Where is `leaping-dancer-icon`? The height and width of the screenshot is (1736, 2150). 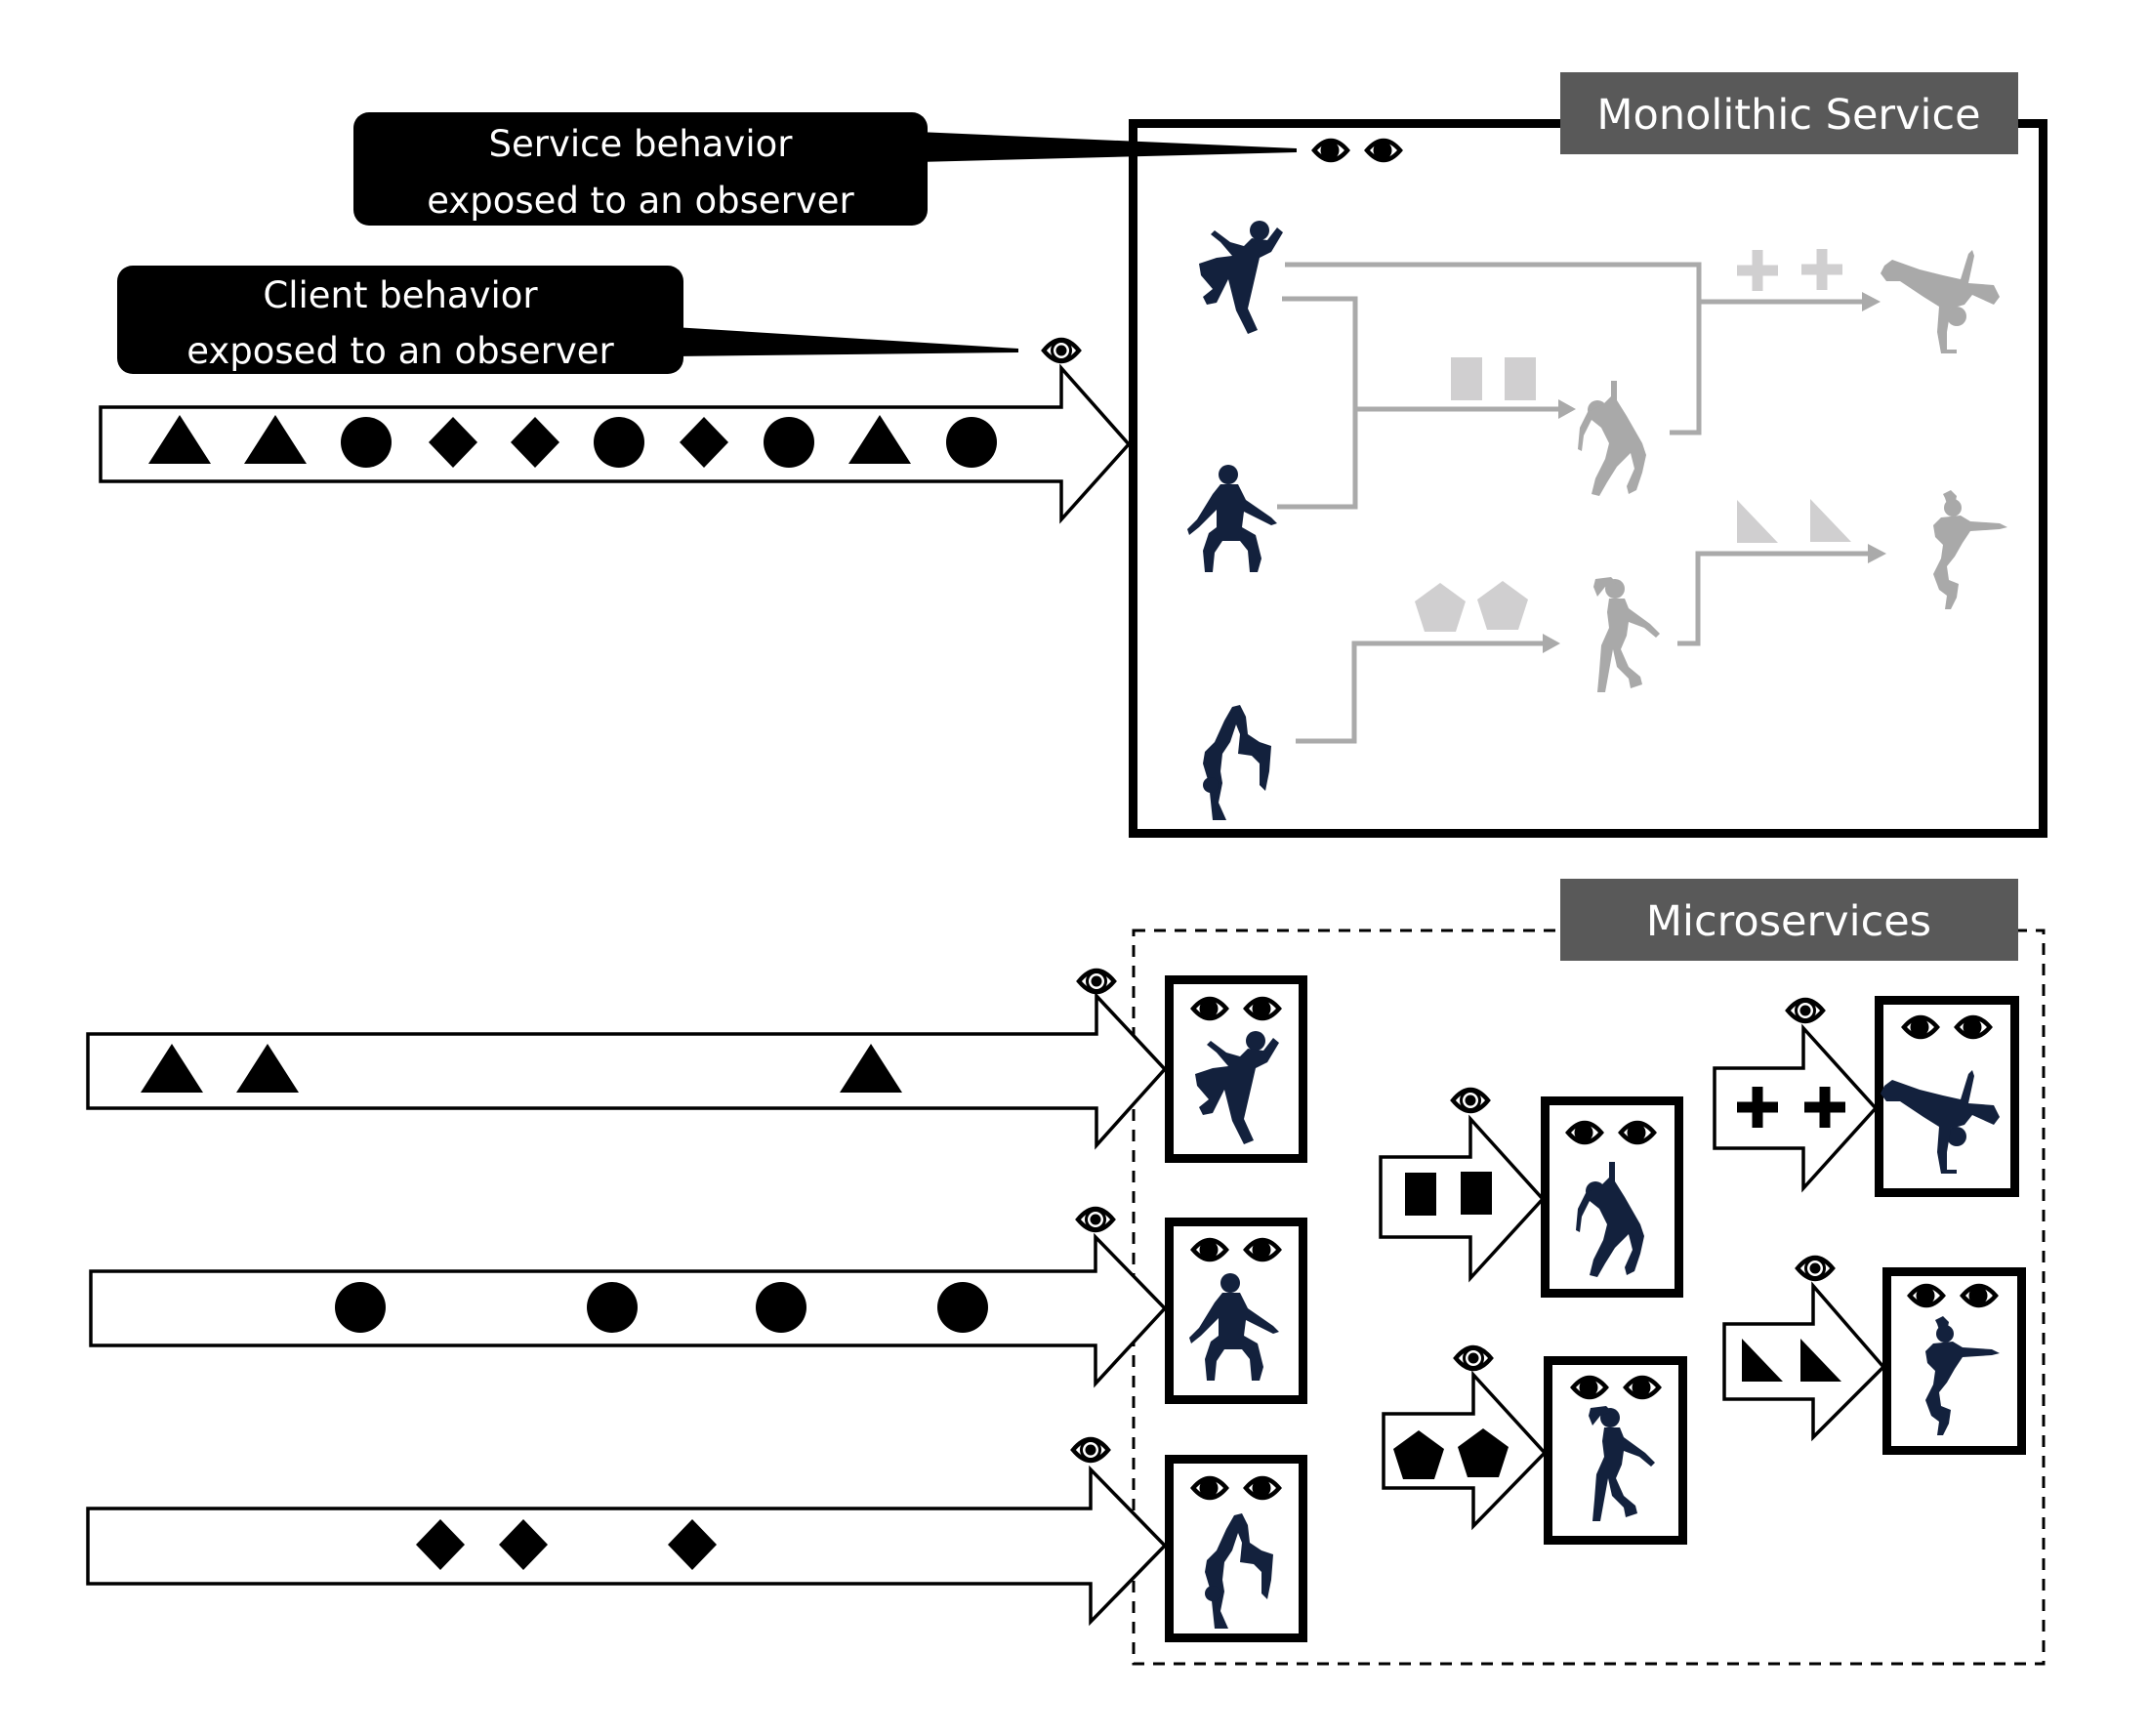 leaping-dancer-icon is located at coordinates (1970, 549).